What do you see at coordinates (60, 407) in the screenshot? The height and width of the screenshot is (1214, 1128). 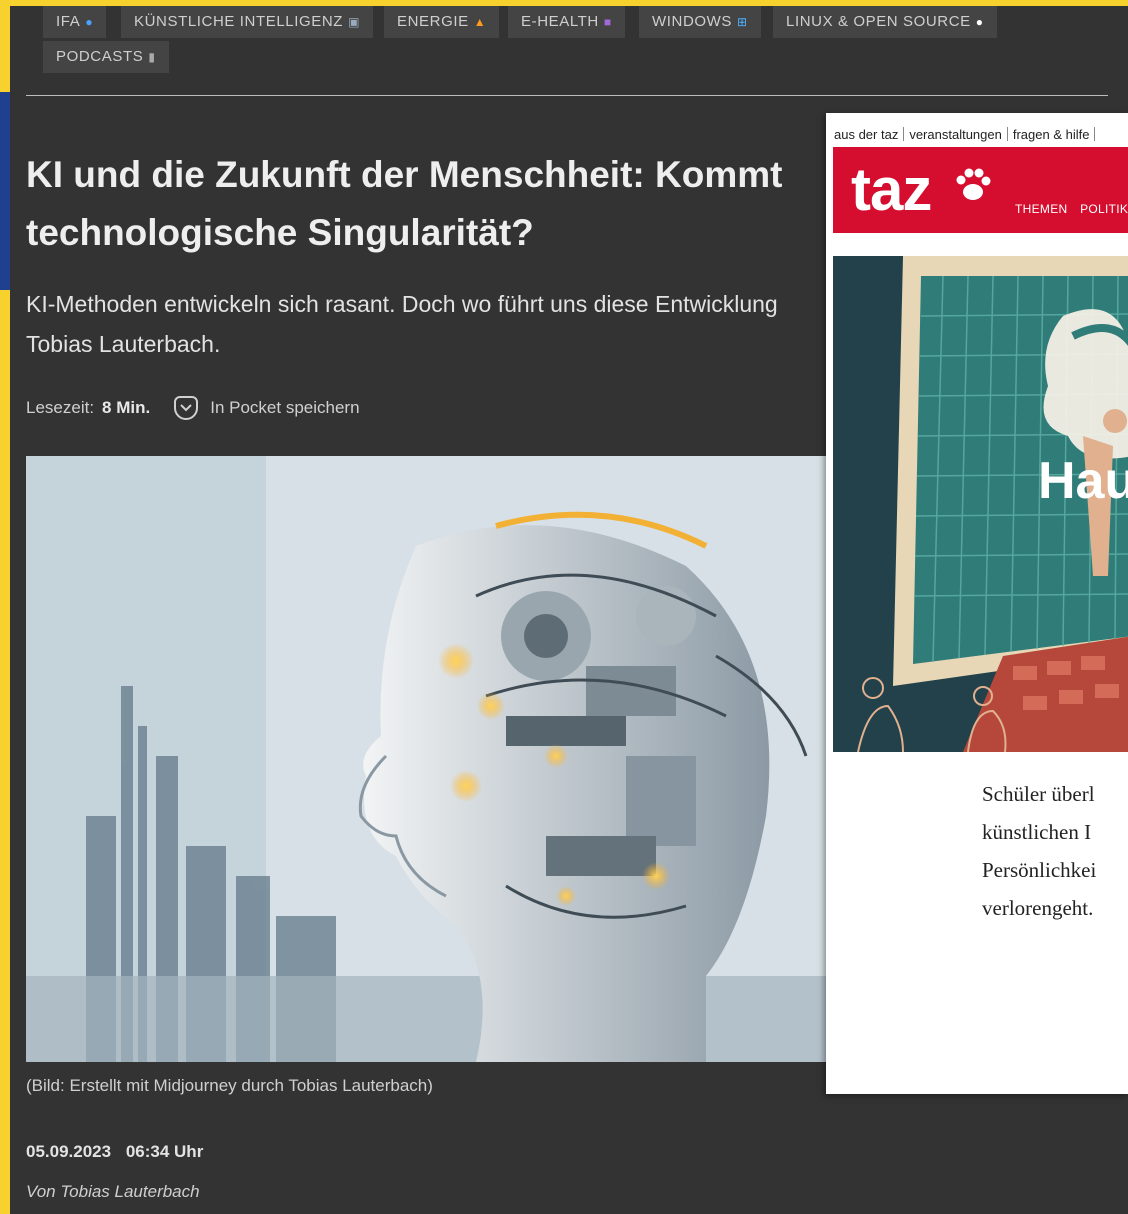 I see `reading-time-label: Lesezeit:` at bounding box center [60, 407].